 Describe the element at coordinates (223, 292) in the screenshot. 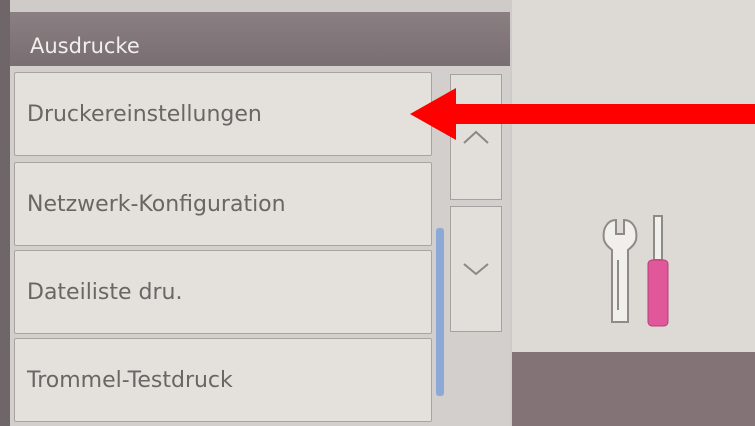

I see `menu-item-dateiliste: Dateiliste dru.` at that location.